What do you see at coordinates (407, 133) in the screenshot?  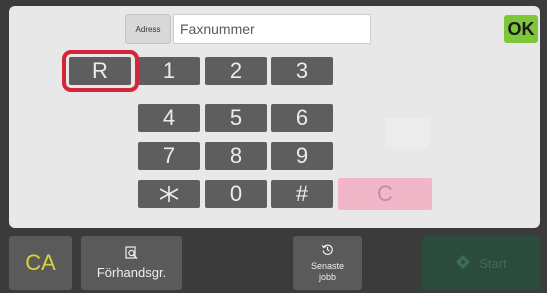 I see `empty-placeholder` at bounding box center [407, 133].